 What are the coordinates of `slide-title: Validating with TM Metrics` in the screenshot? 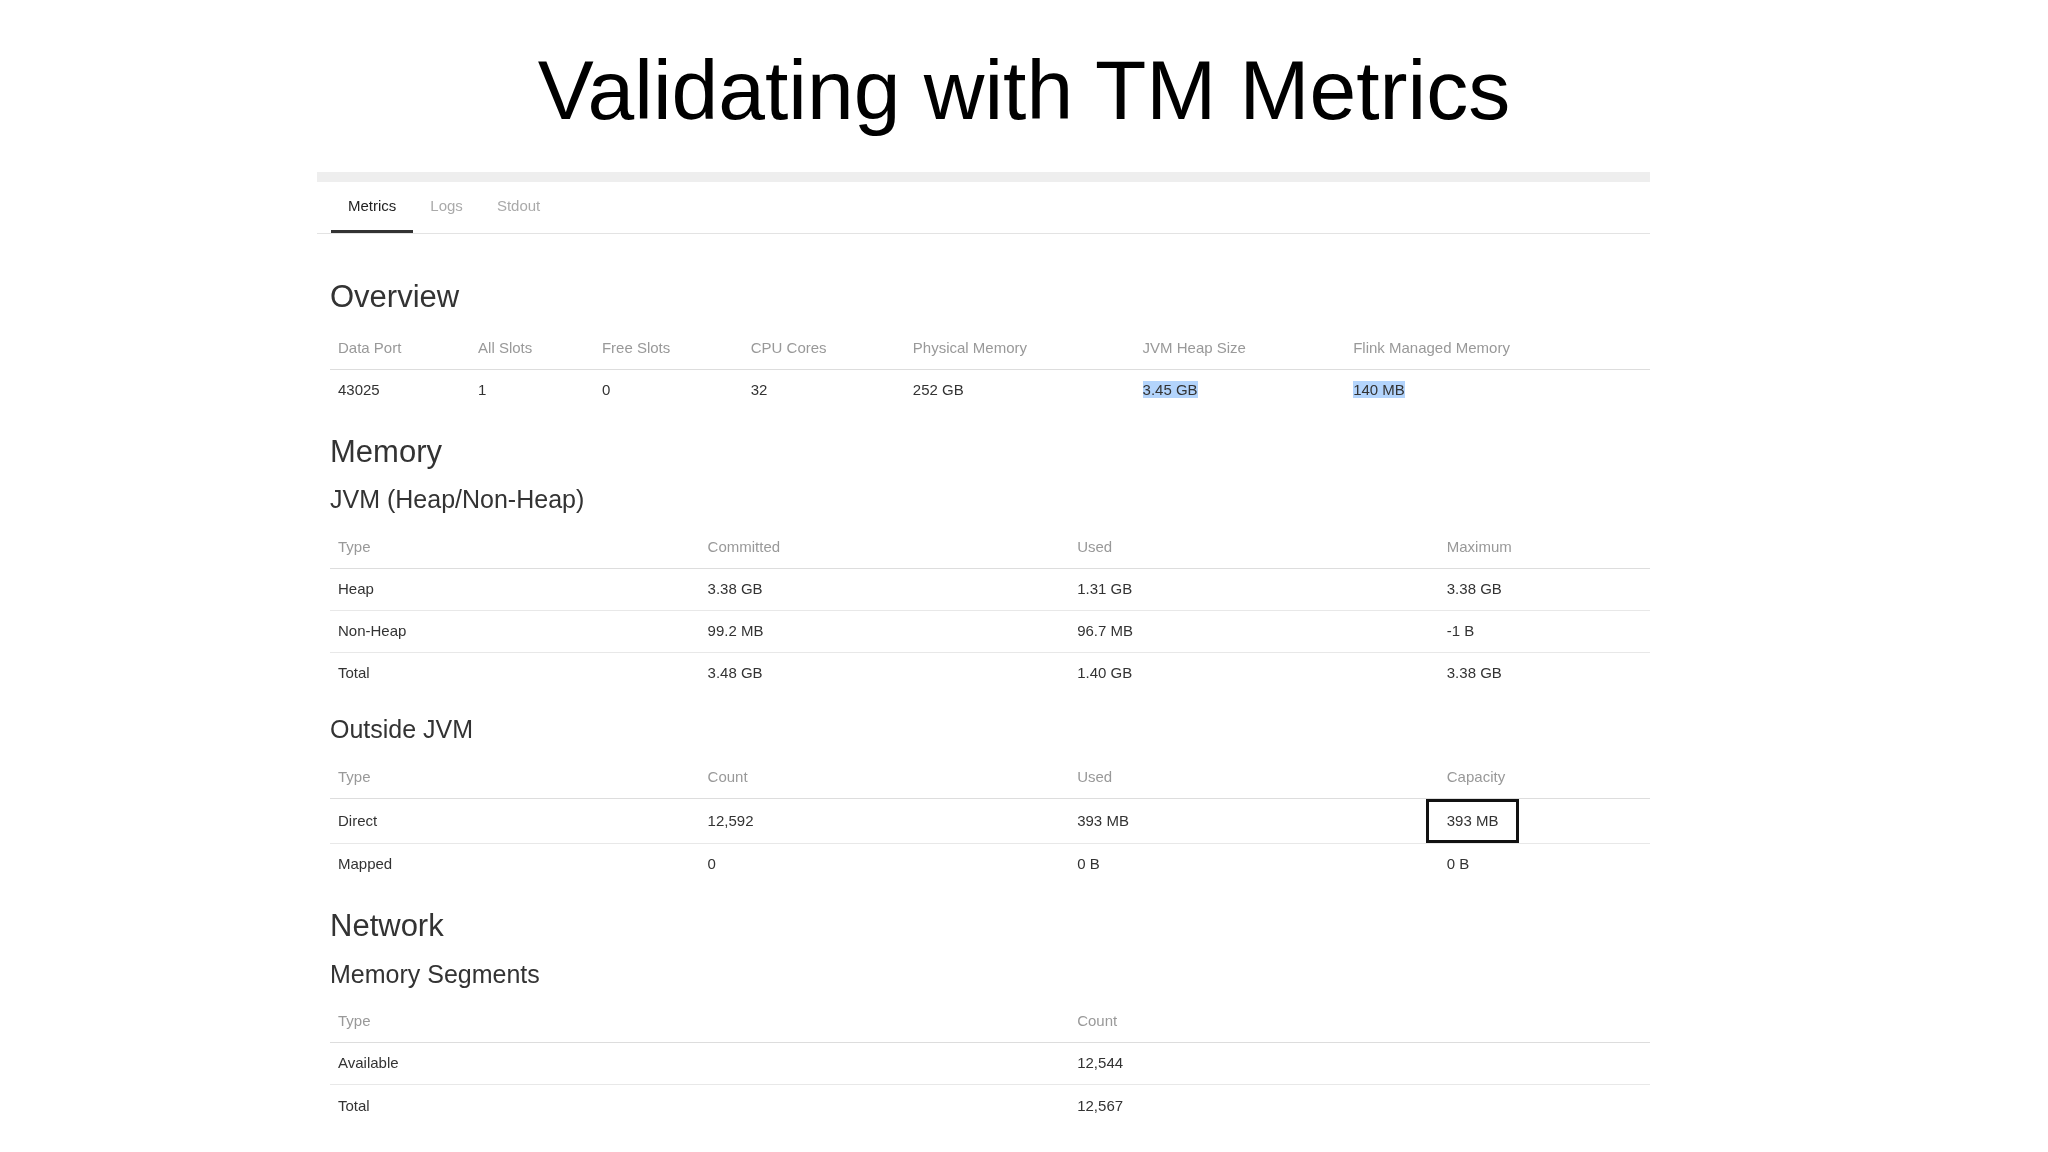 It's located at (1024, 90).